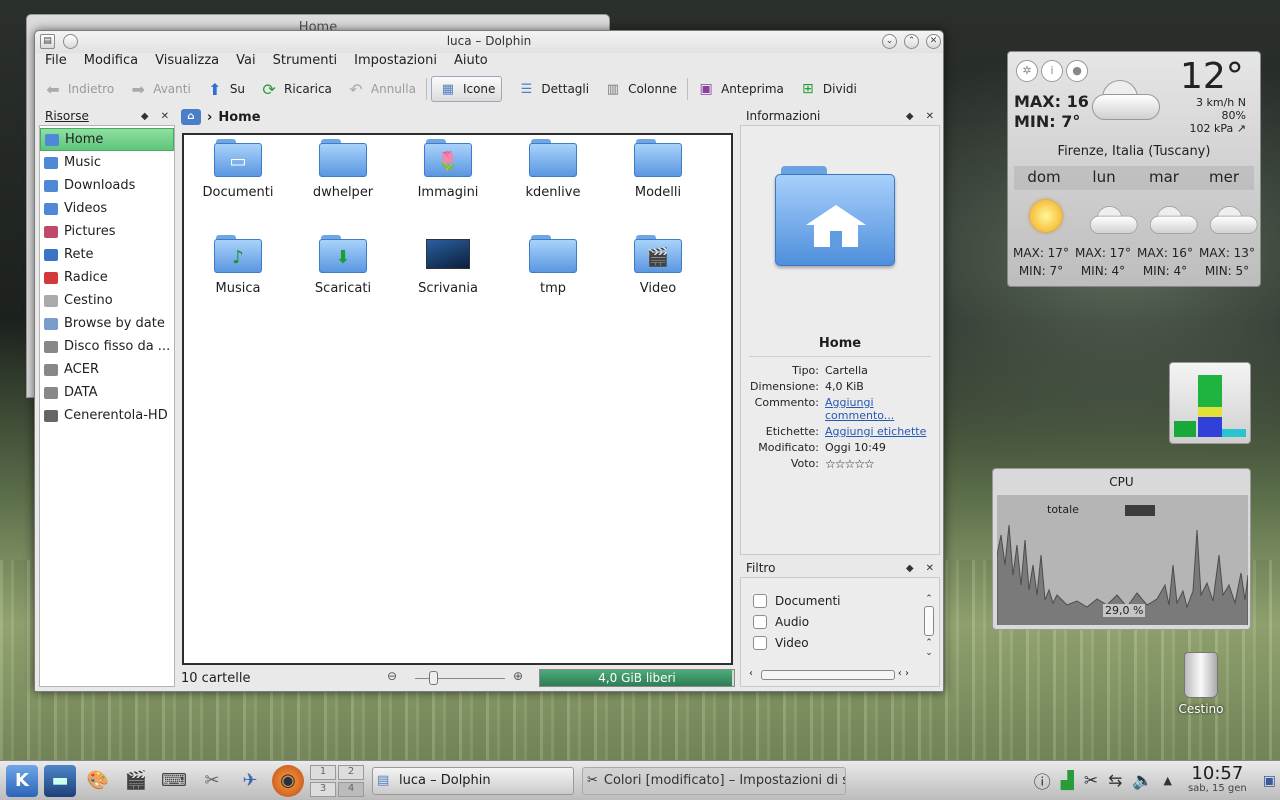  What do you see at coordinates (911, 41) in the screenshot?
I see `maximize-icon: ⌃` at bounding box center [911, 41].